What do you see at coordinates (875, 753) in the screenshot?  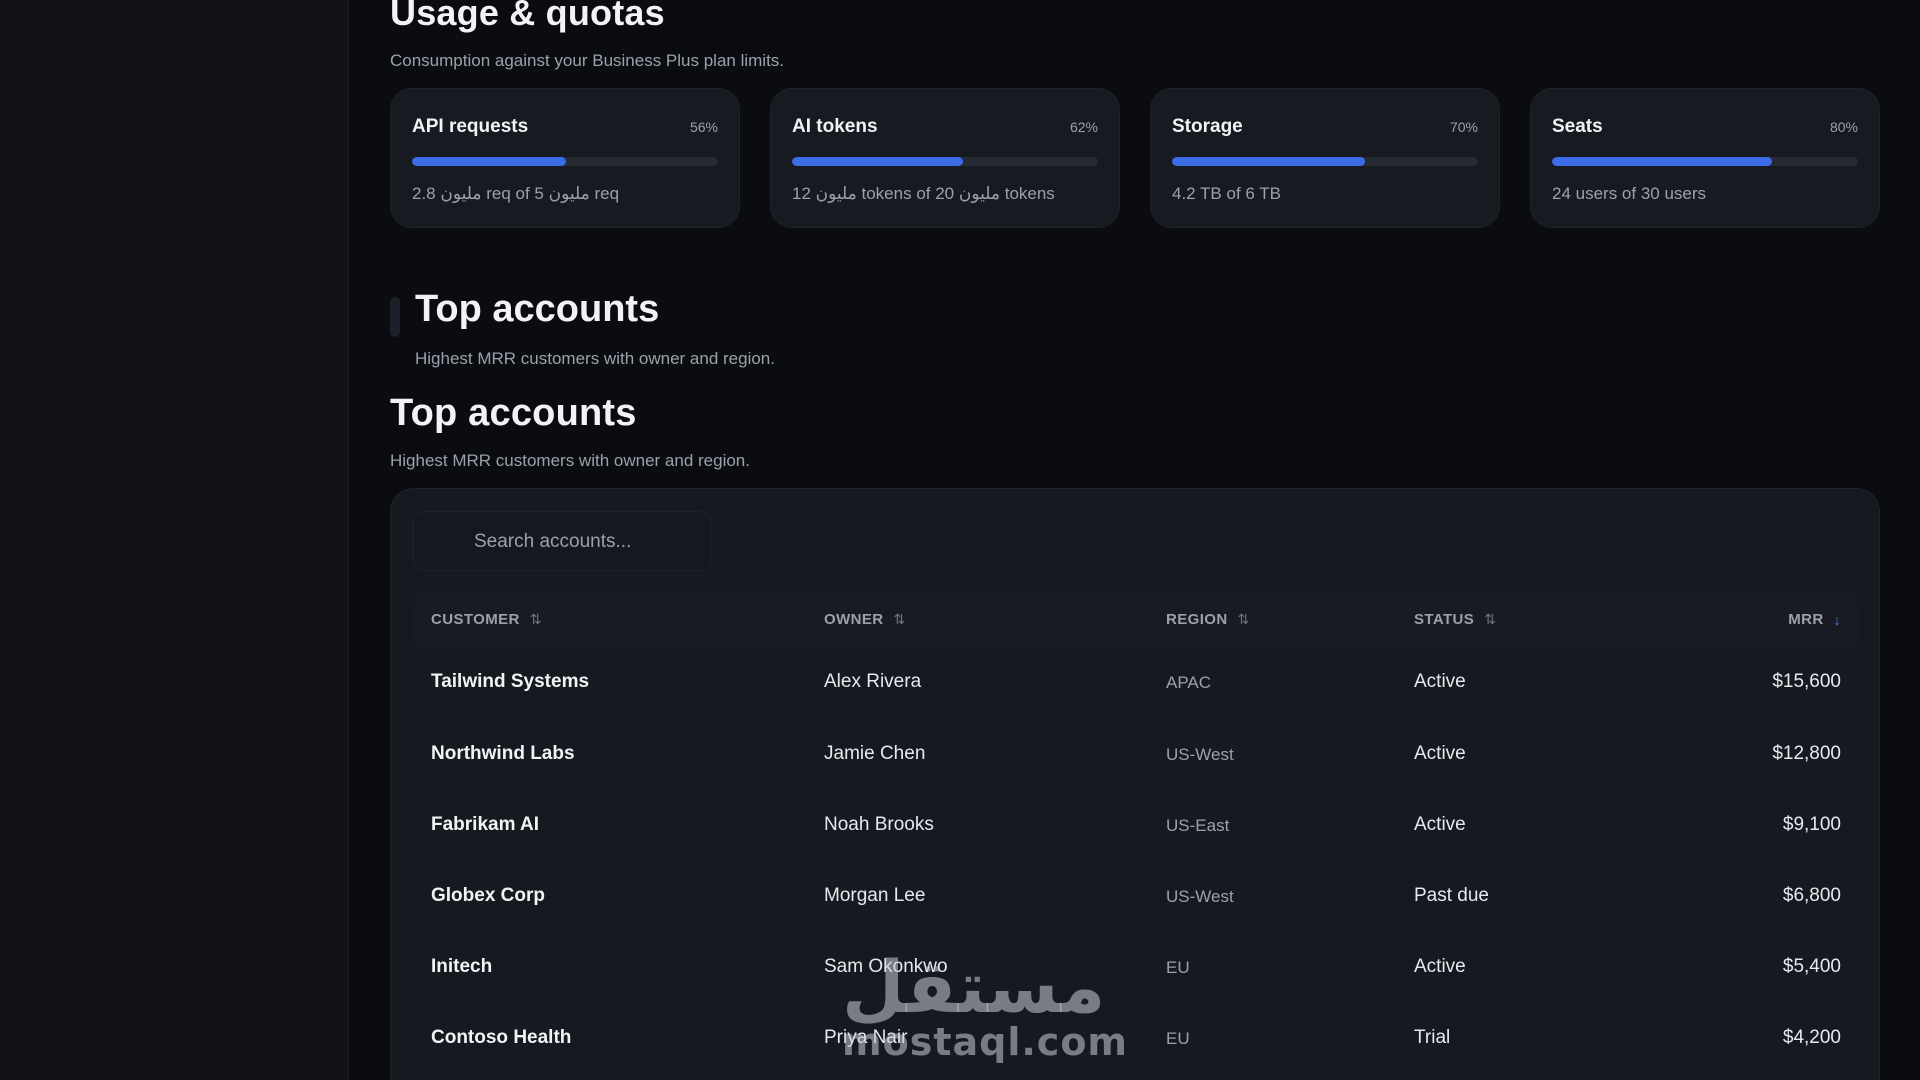 I see `cell-owner: Jamie Chen` at bounding box center [875, 753].